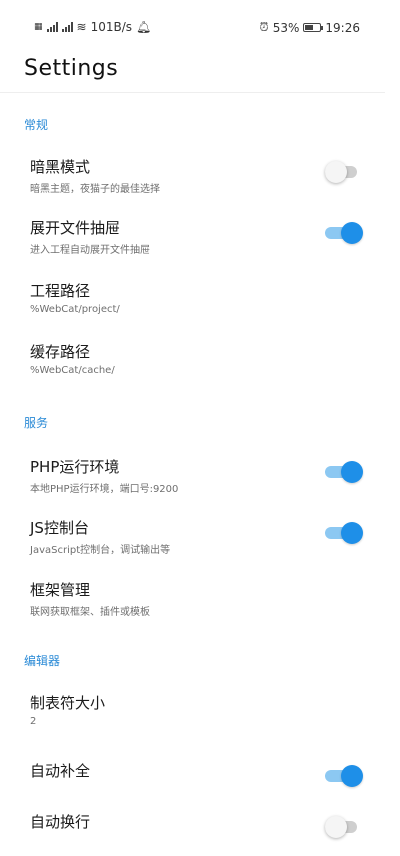 This screenshot has width=400, height=856. What do you see at coordinates (344, 472) in the screenshot?
I see `php-runtime-toggle` at bounding box center [344, 472].